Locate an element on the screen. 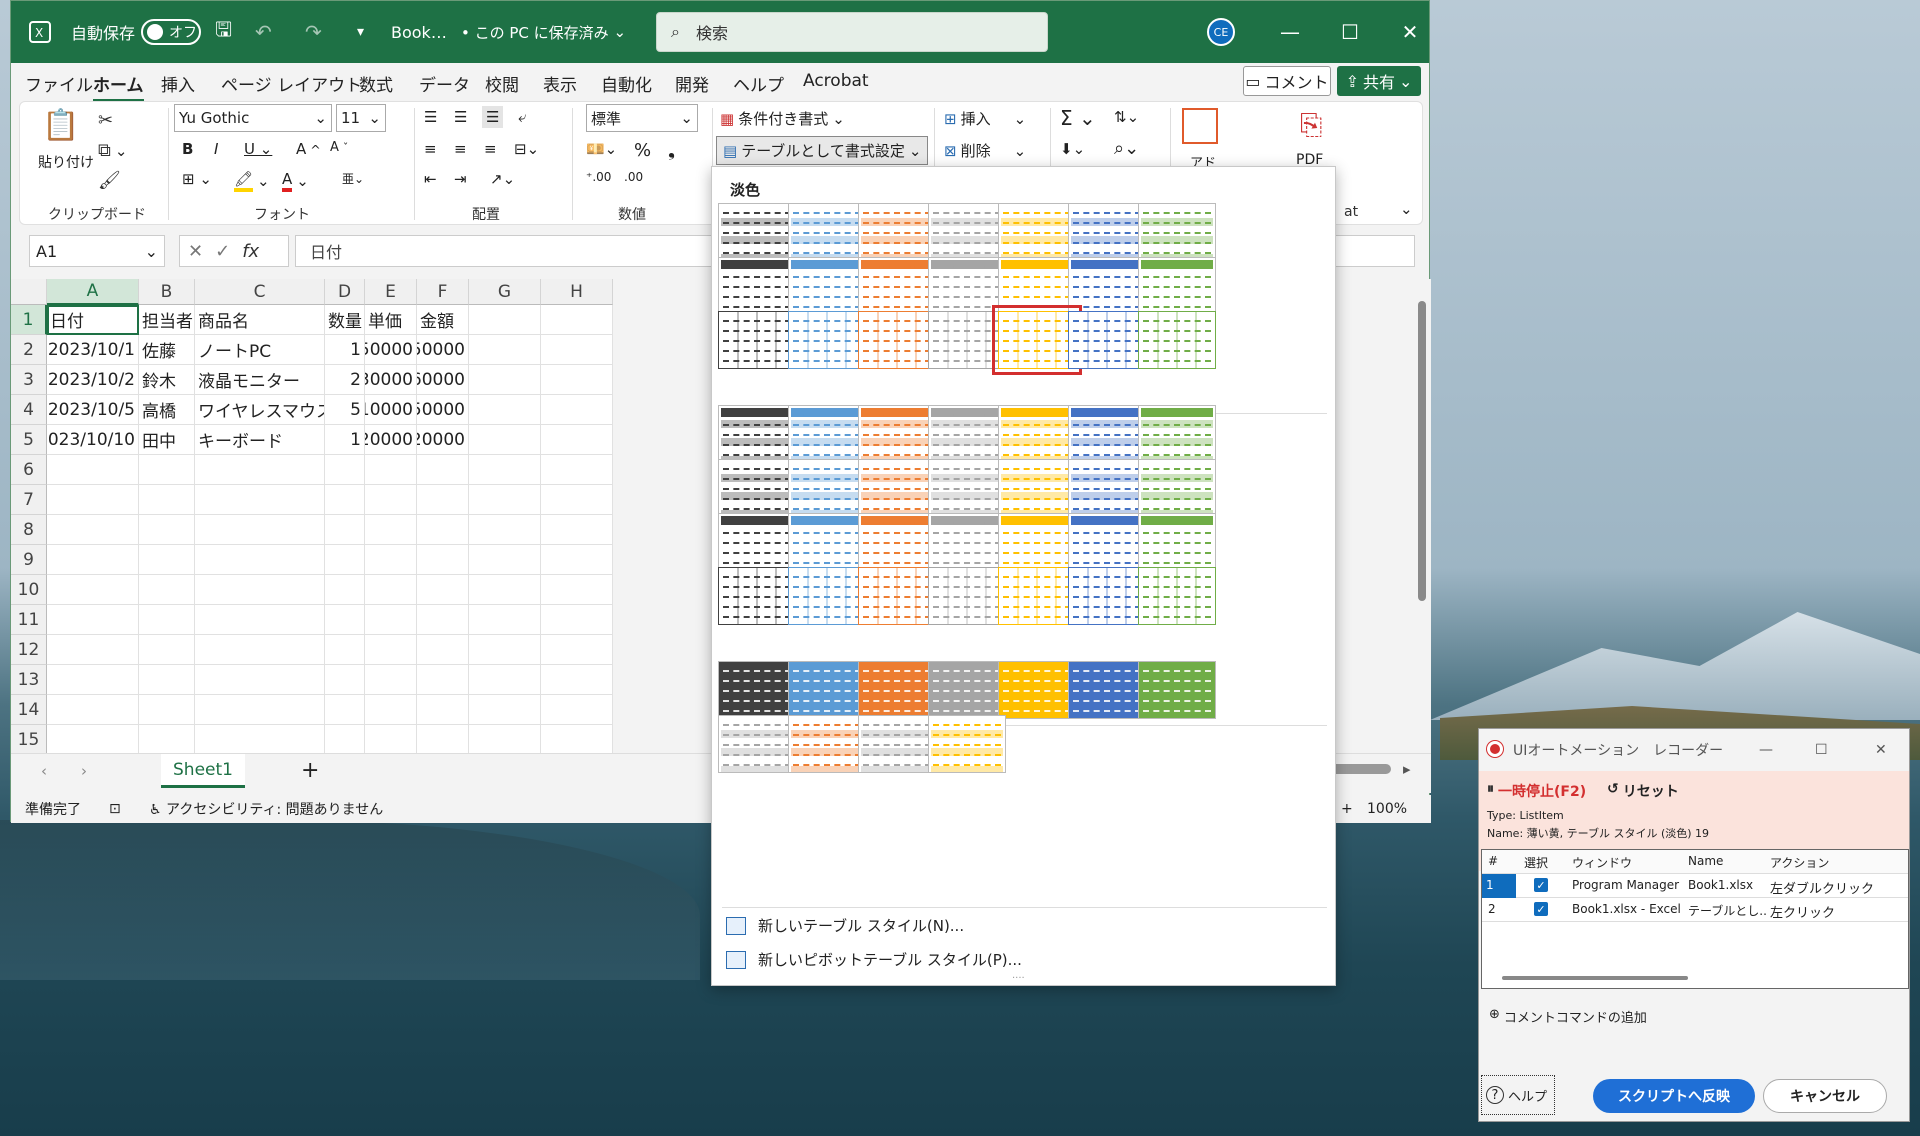  zoom-level: 100% is located at coordinates (1387, 809).